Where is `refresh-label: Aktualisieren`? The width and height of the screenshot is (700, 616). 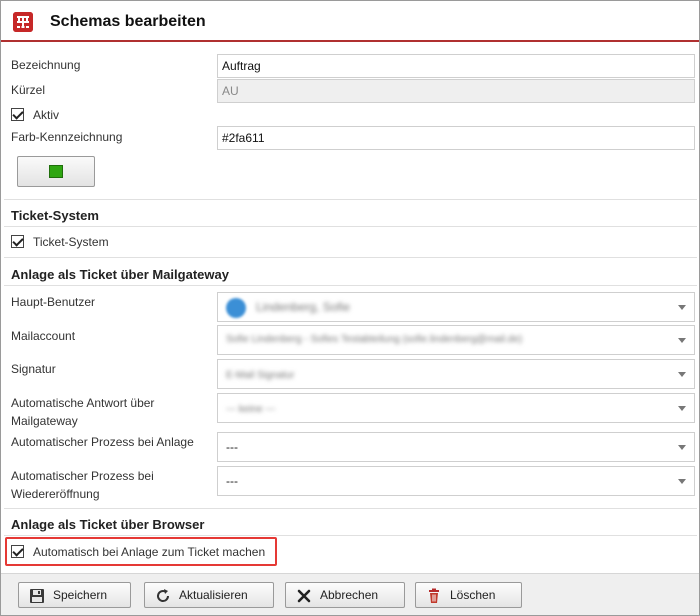
refresh-label: Aktualisieren is located at coordinates (213, 595).